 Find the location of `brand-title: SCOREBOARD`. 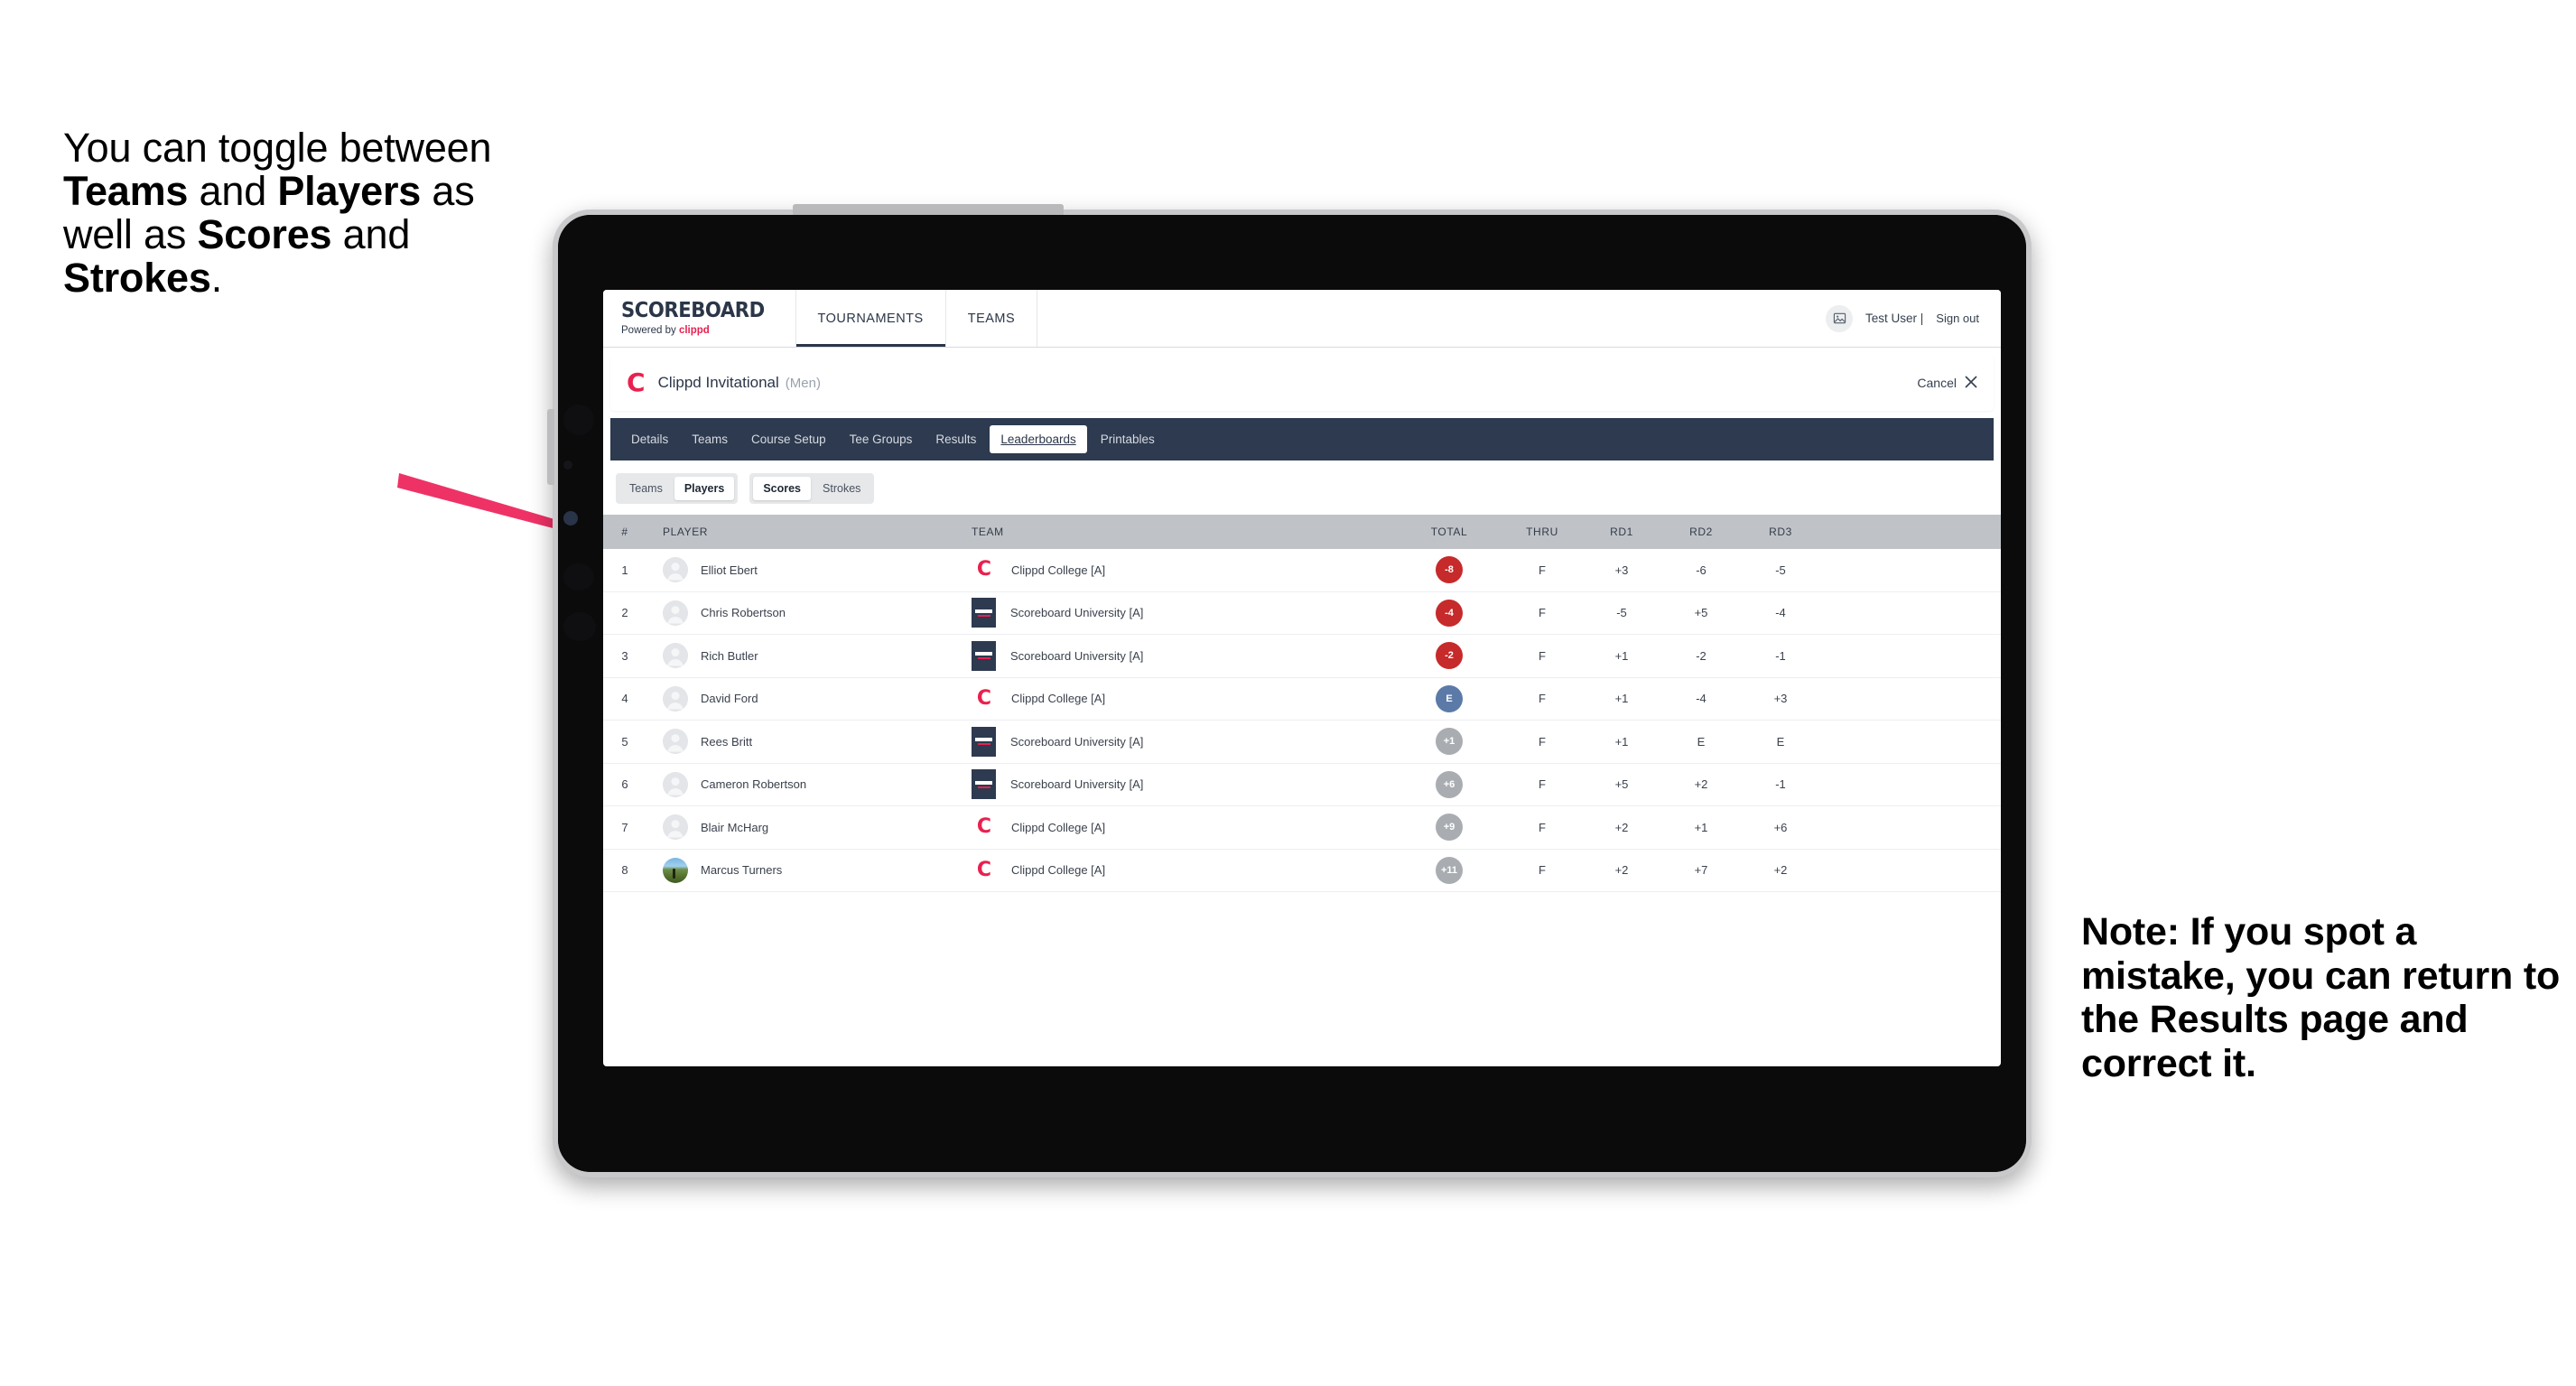

brand-title: SCOREBOARD is located at coordinates (693, 310).